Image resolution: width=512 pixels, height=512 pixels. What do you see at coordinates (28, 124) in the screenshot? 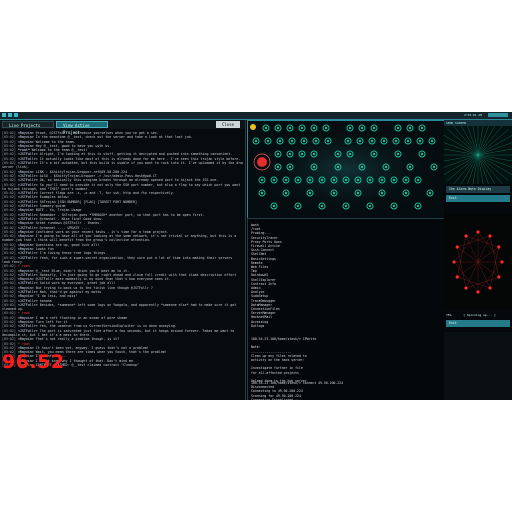
I see `tab-live-projects: Live Projects` at bounding box center [28, 124].